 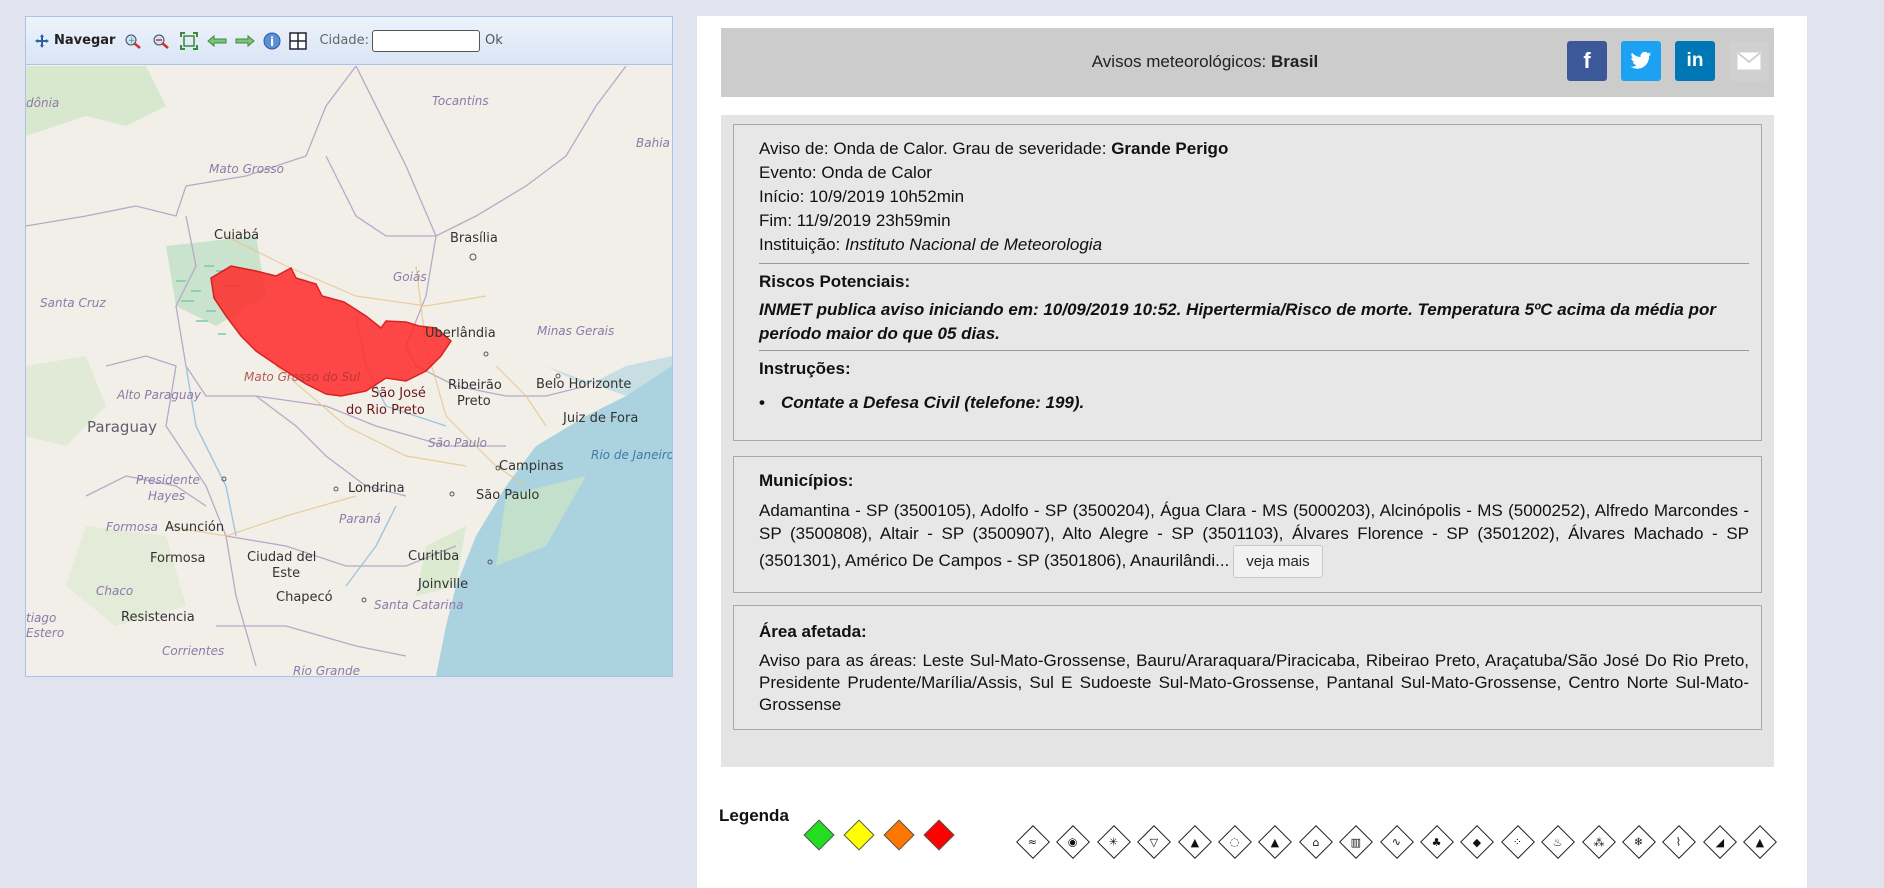 I want to click on zoom-out-icon, so click(x=161, y=41).